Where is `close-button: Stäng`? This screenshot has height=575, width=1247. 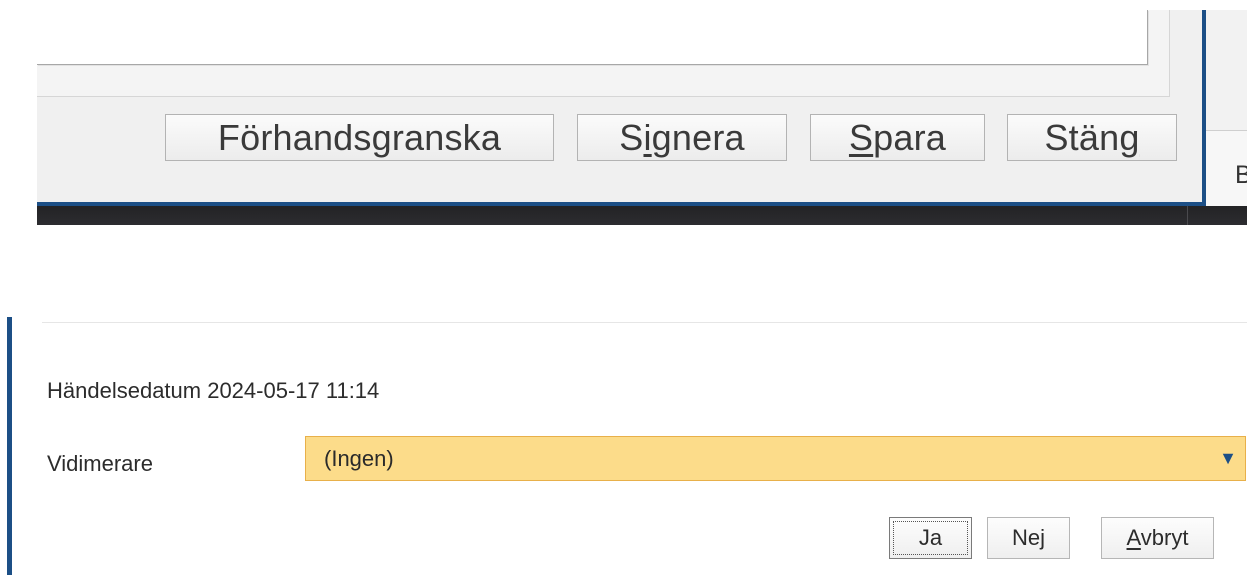
close-button: Stäng is located at coordinates (1092, 137).